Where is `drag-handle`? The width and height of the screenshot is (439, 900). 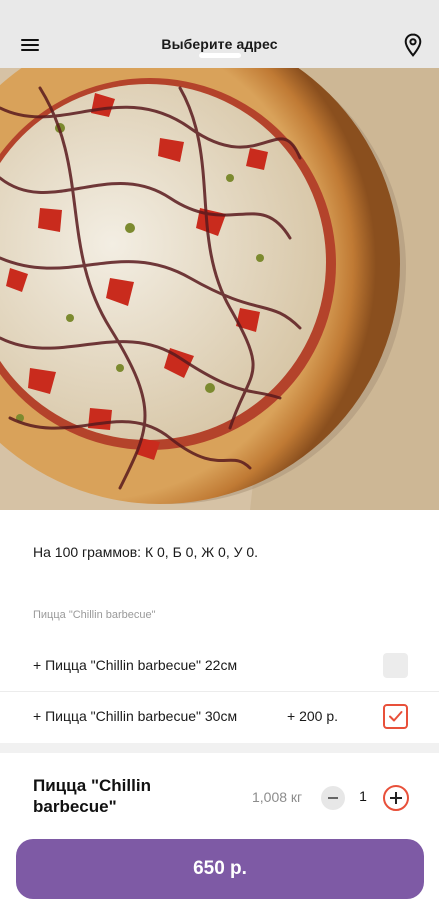 drag-handle is located at coordinates (220, 55).